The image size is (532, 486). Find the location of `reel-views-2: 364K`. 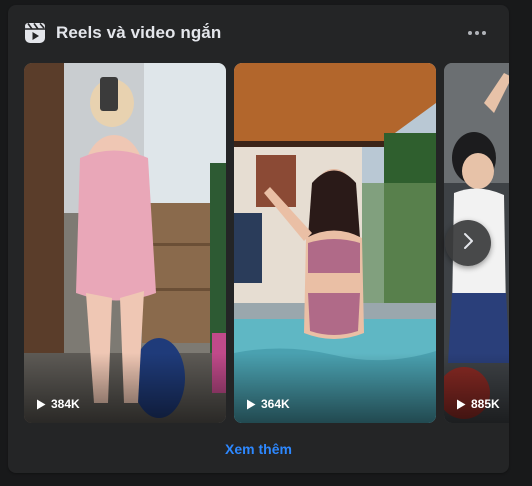

reel-views-2: 364K is located at coordinates (268, 404).